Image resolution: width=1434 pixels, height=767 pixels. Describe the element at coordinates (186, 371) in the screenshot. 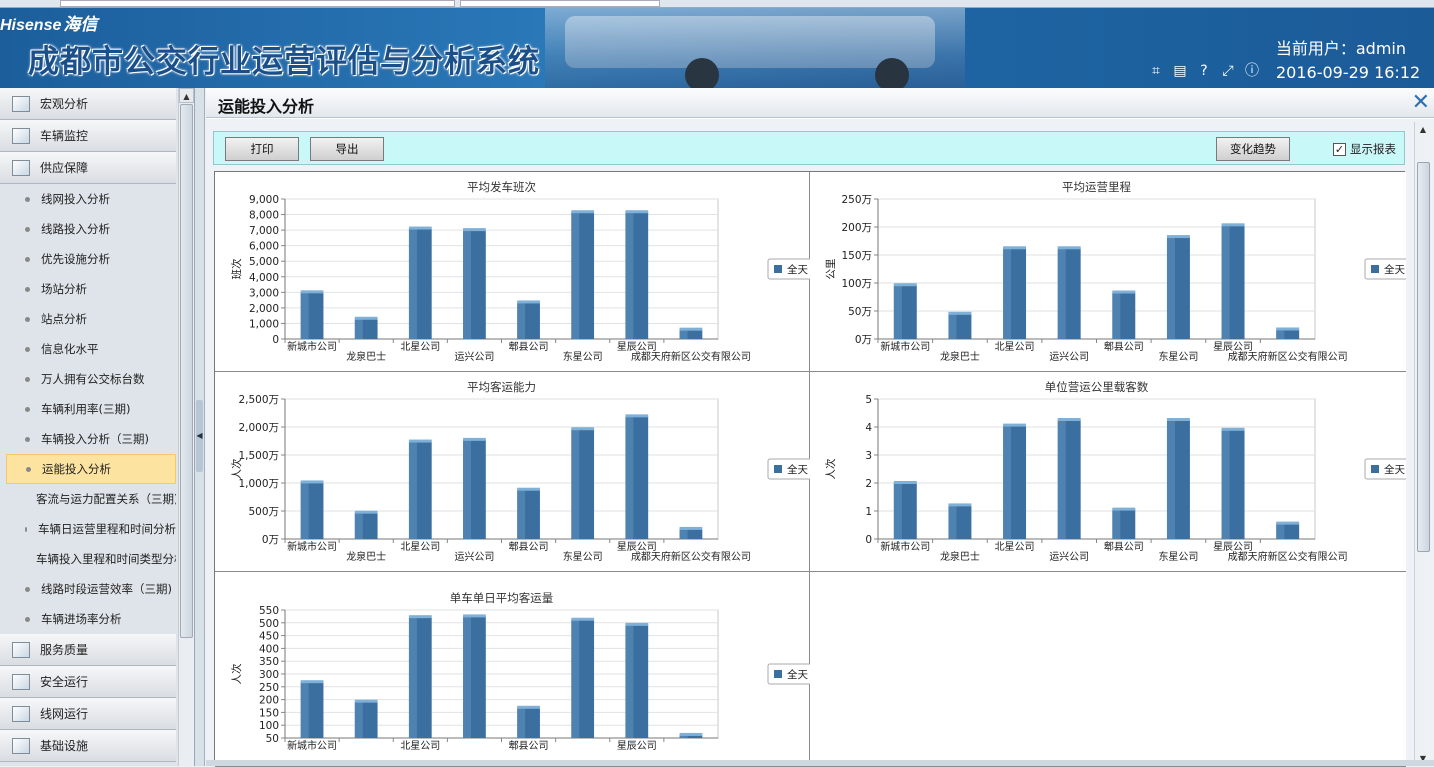

I see `sidebar-scroll-thumb` at that location.